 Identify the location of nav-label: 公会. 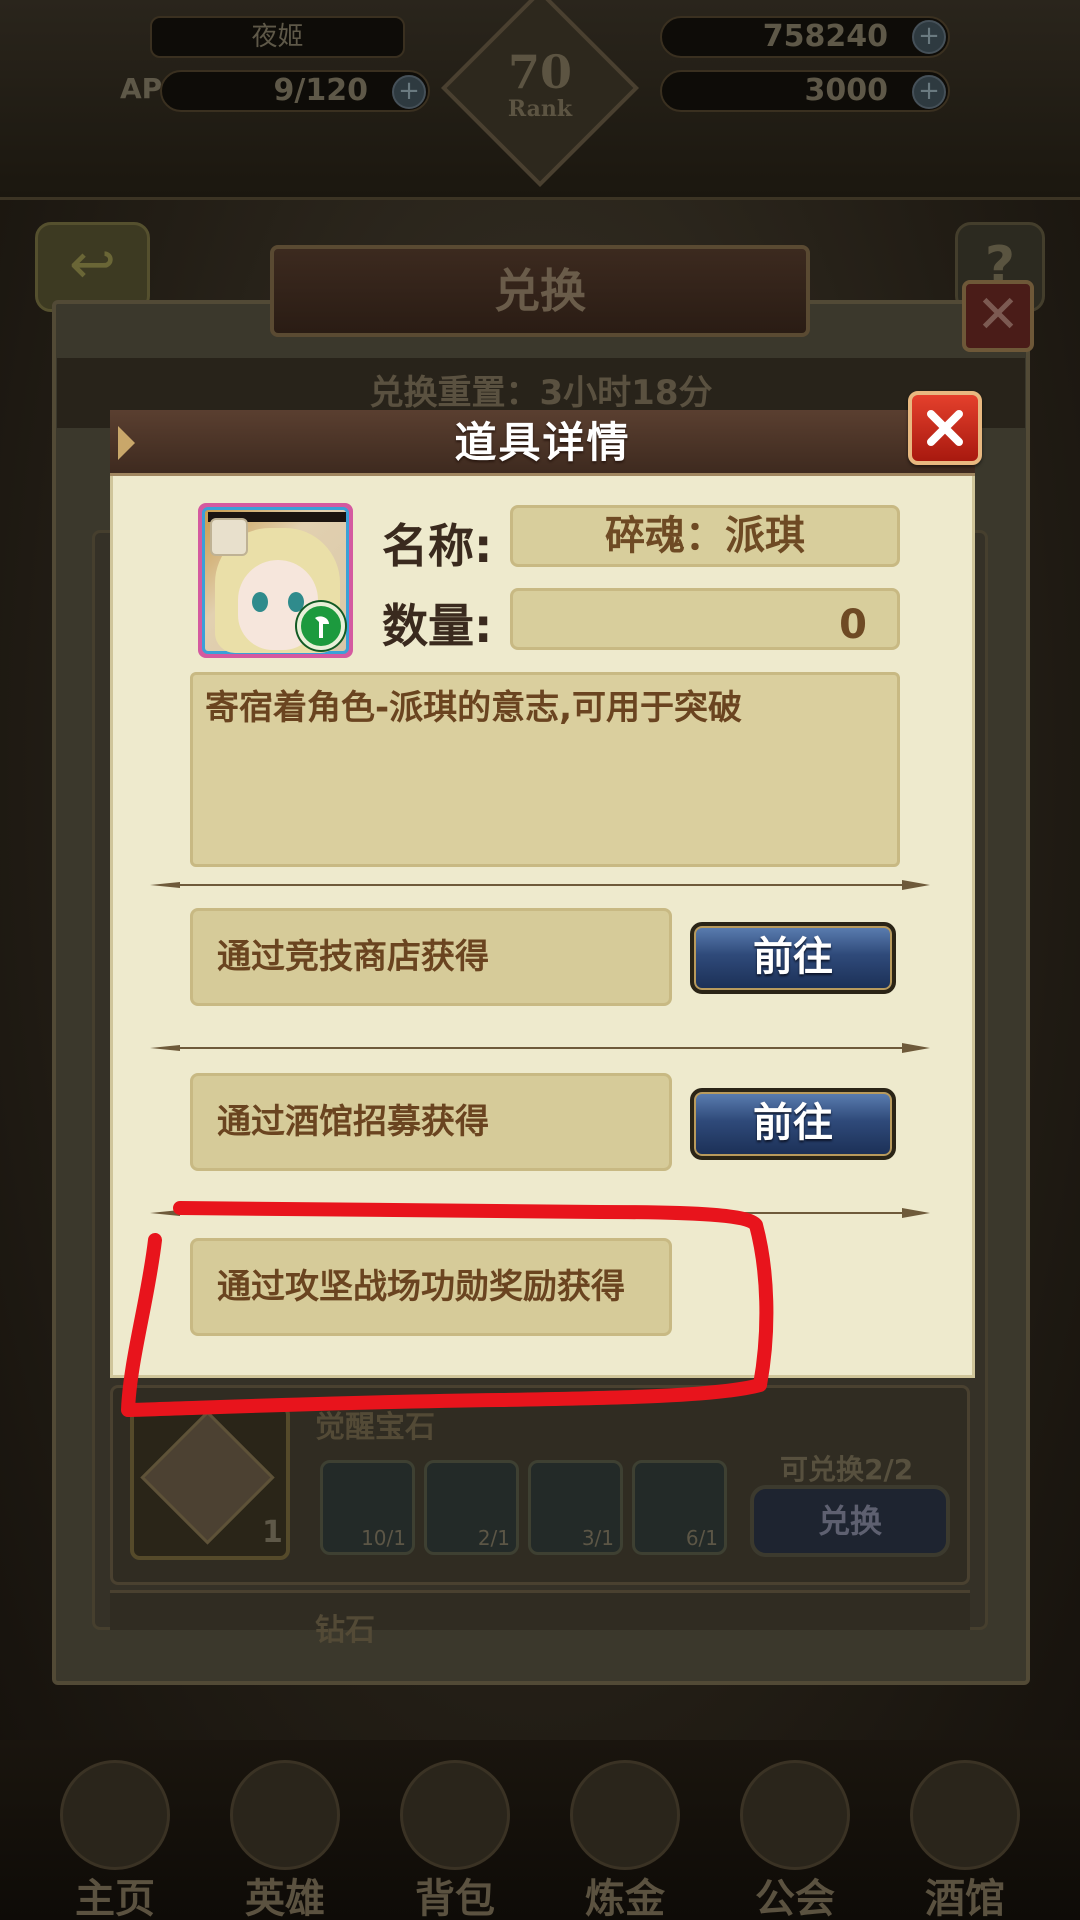
(795, 1898).